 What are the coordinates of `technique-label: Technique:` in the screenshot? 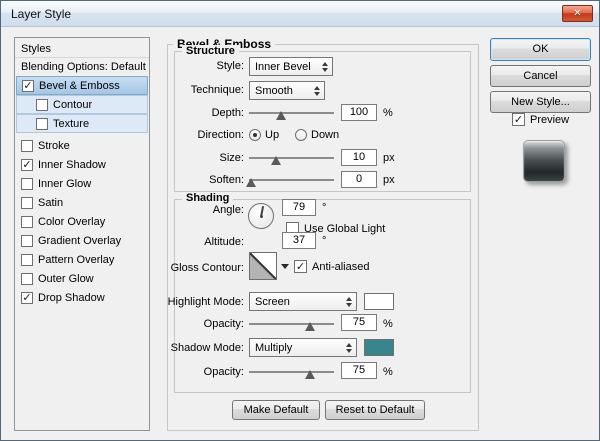 It's located at (217, 90).